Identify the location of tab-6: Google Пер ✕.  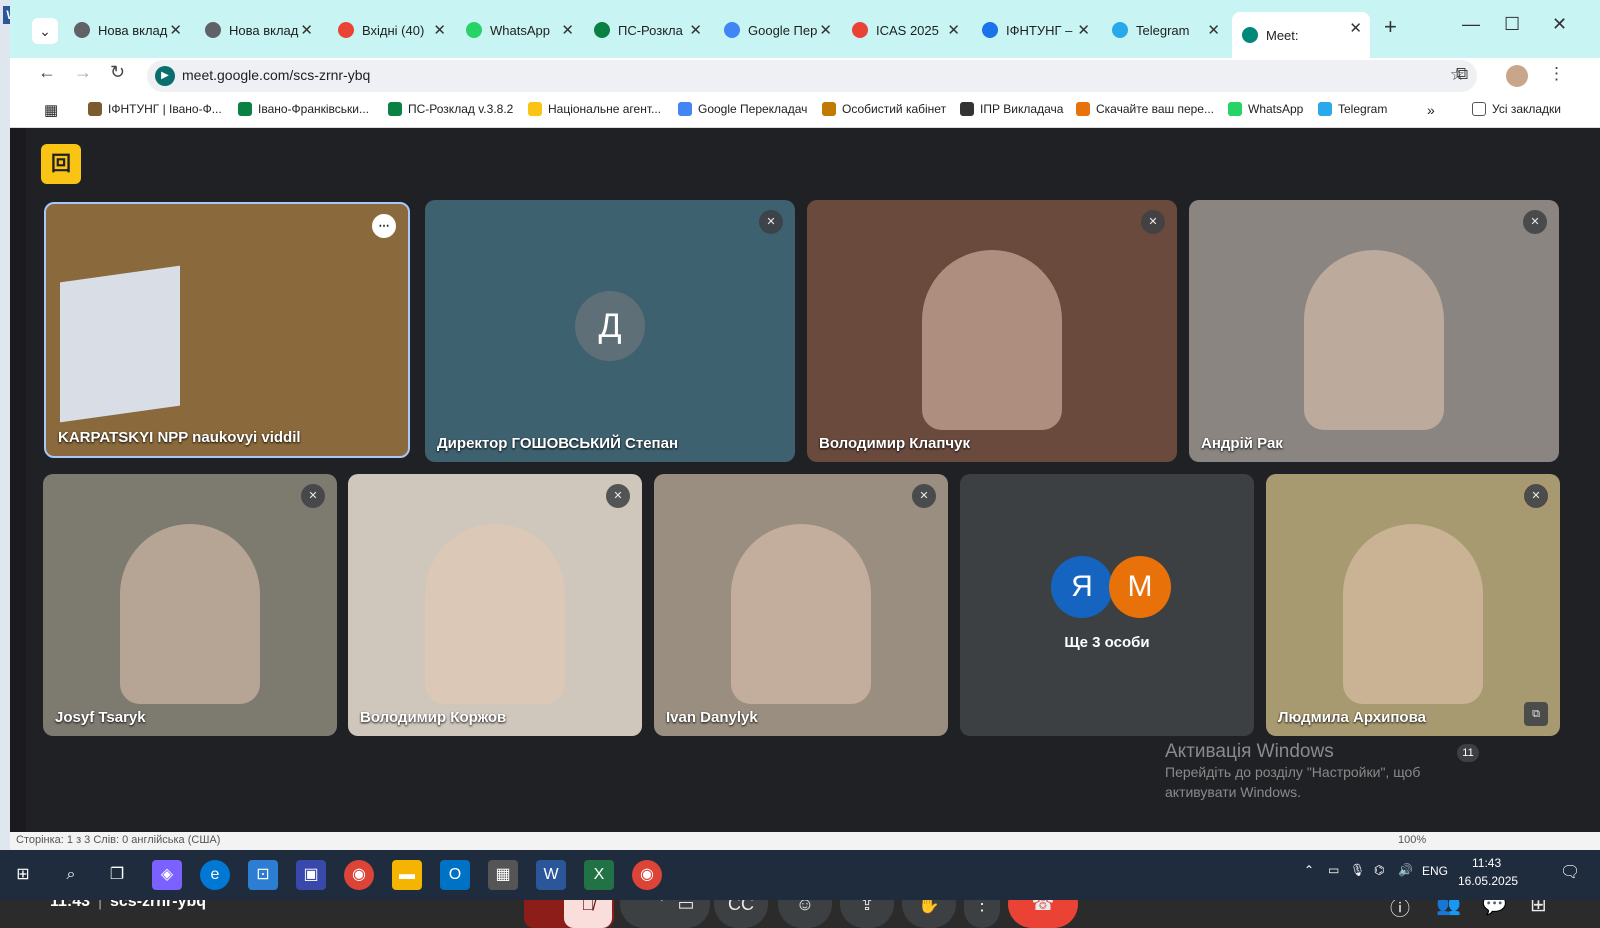
(777, 30).